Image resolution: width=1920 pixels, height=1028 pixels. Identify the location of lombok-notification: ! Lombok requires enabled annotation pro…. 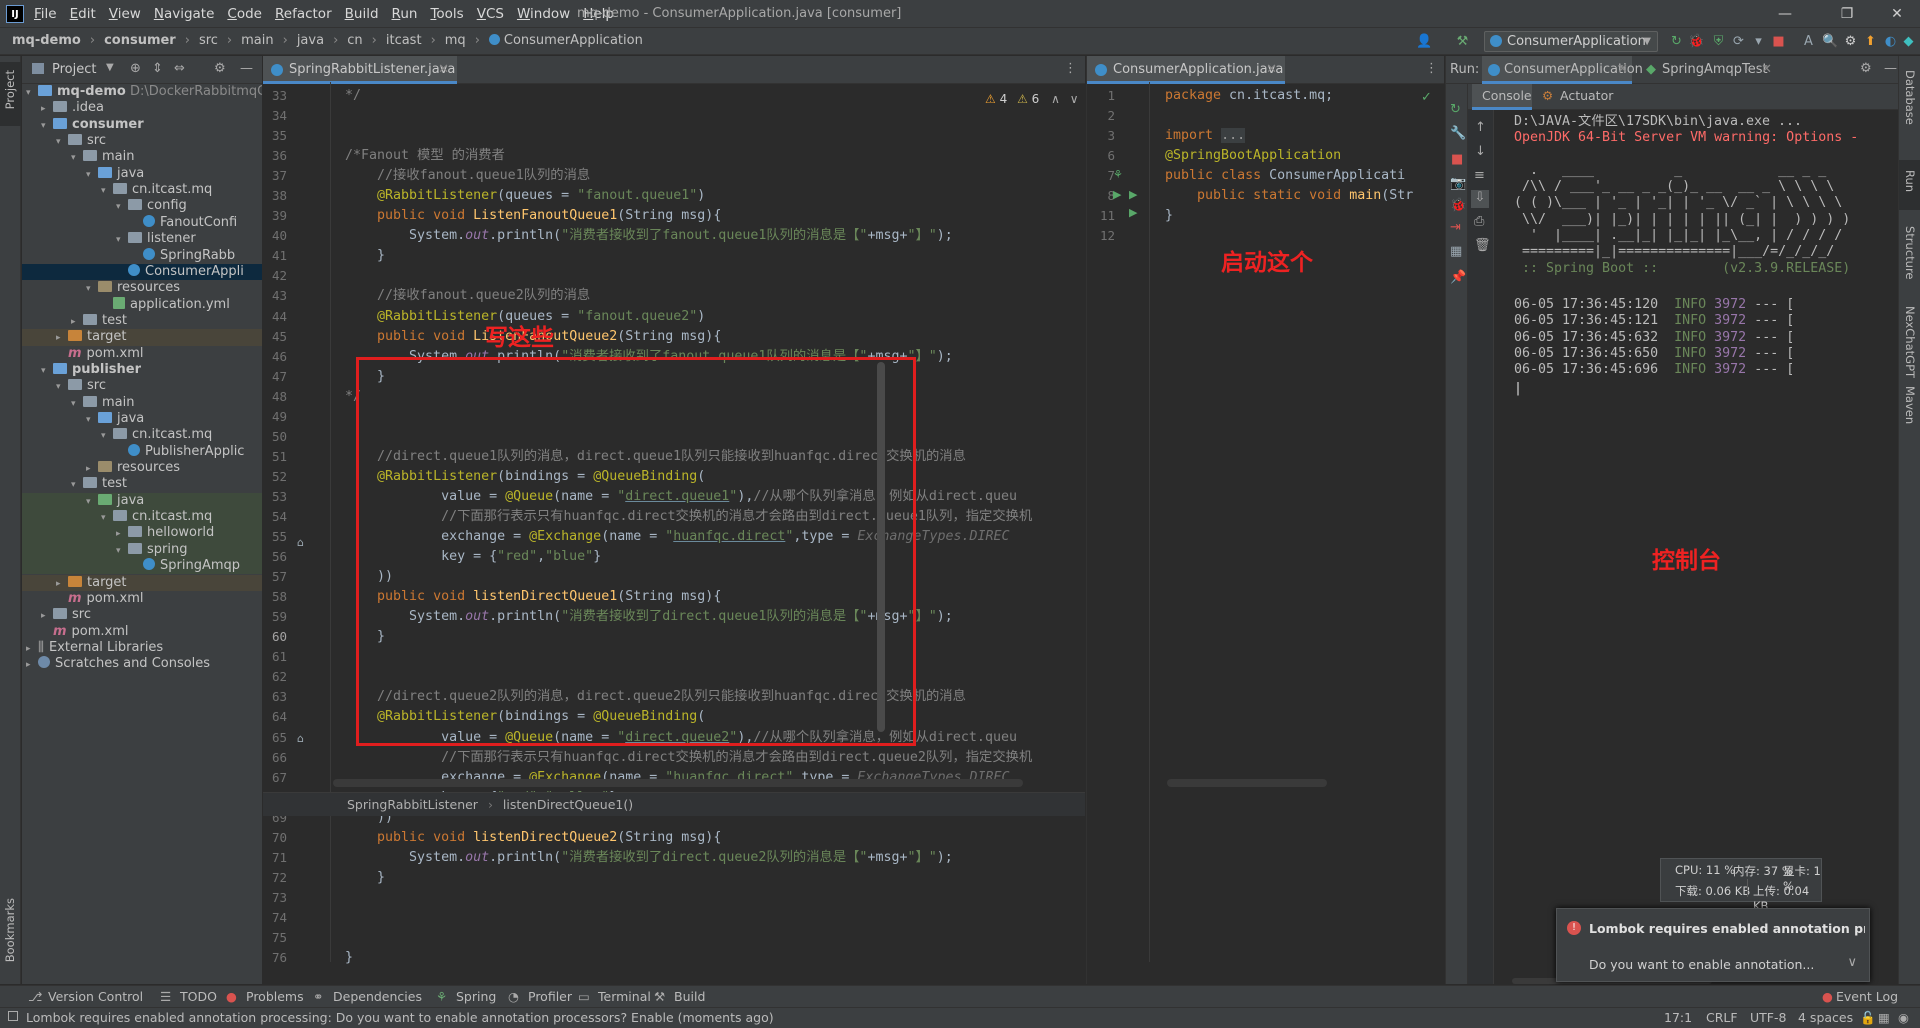
(1713, 945).